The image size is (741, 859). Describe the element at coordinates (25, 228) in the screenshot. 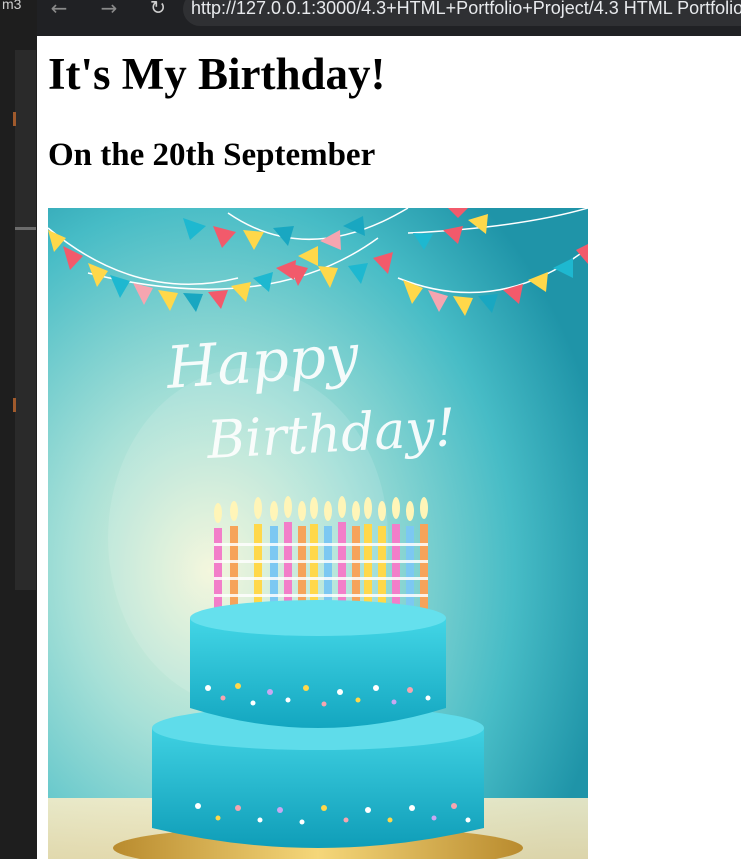

I see `scrollbar-thumb` at that location.